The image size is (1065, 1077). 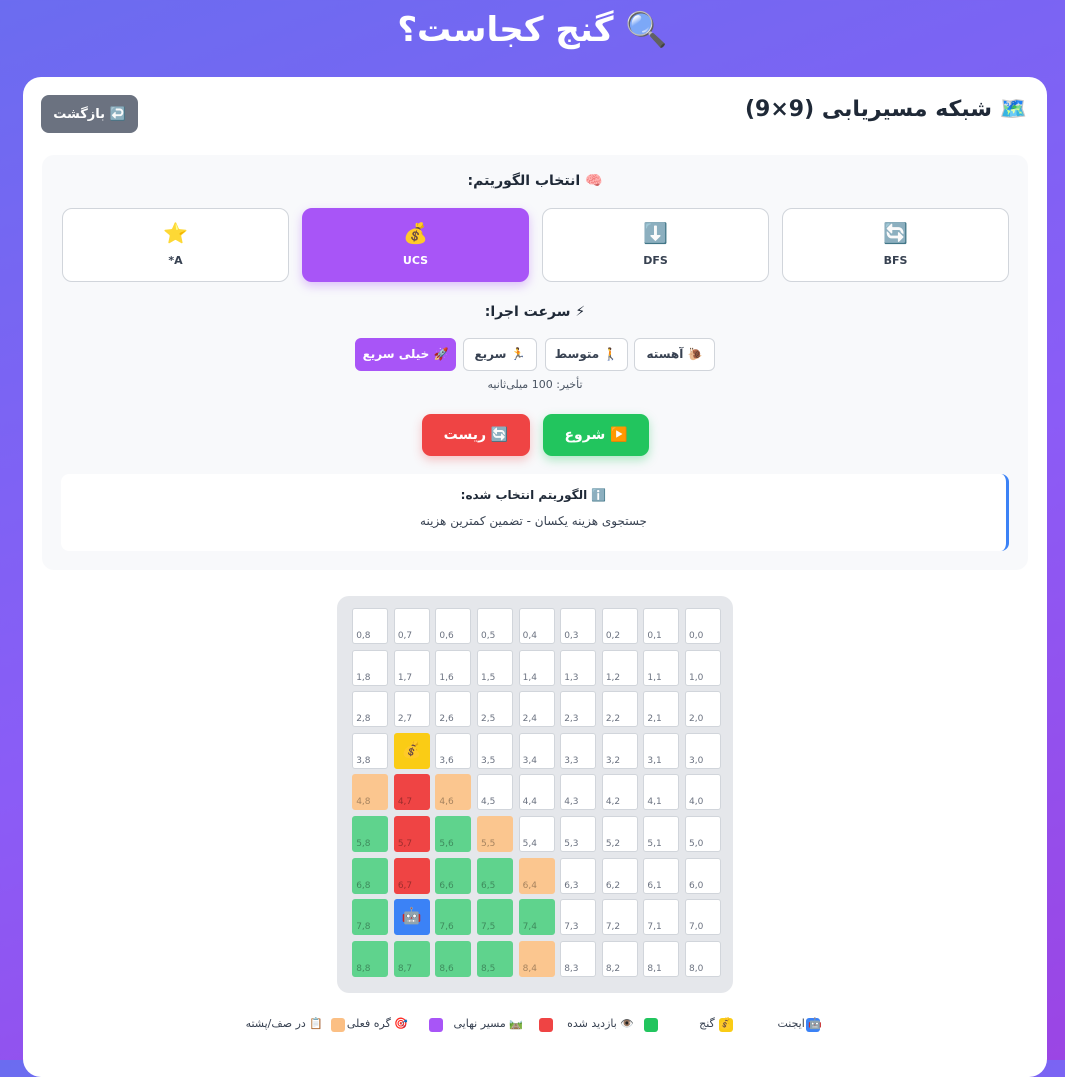 I want to click on grid-cell-7-8: 7,8, so click(x=370, y=917).